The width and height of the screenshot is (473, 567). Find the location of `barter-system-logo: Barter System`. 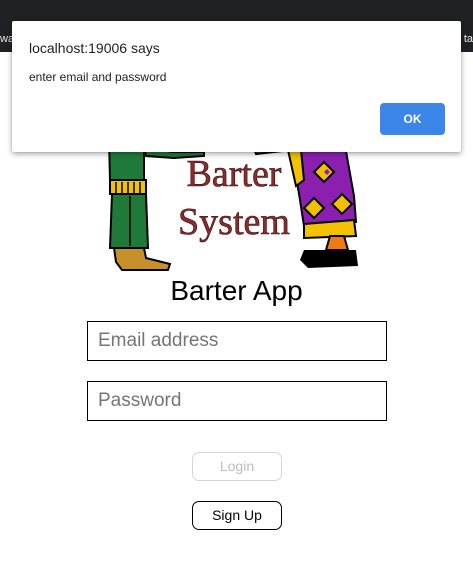

barter-system-logo: Barter System is located at coordinates (232, 205).